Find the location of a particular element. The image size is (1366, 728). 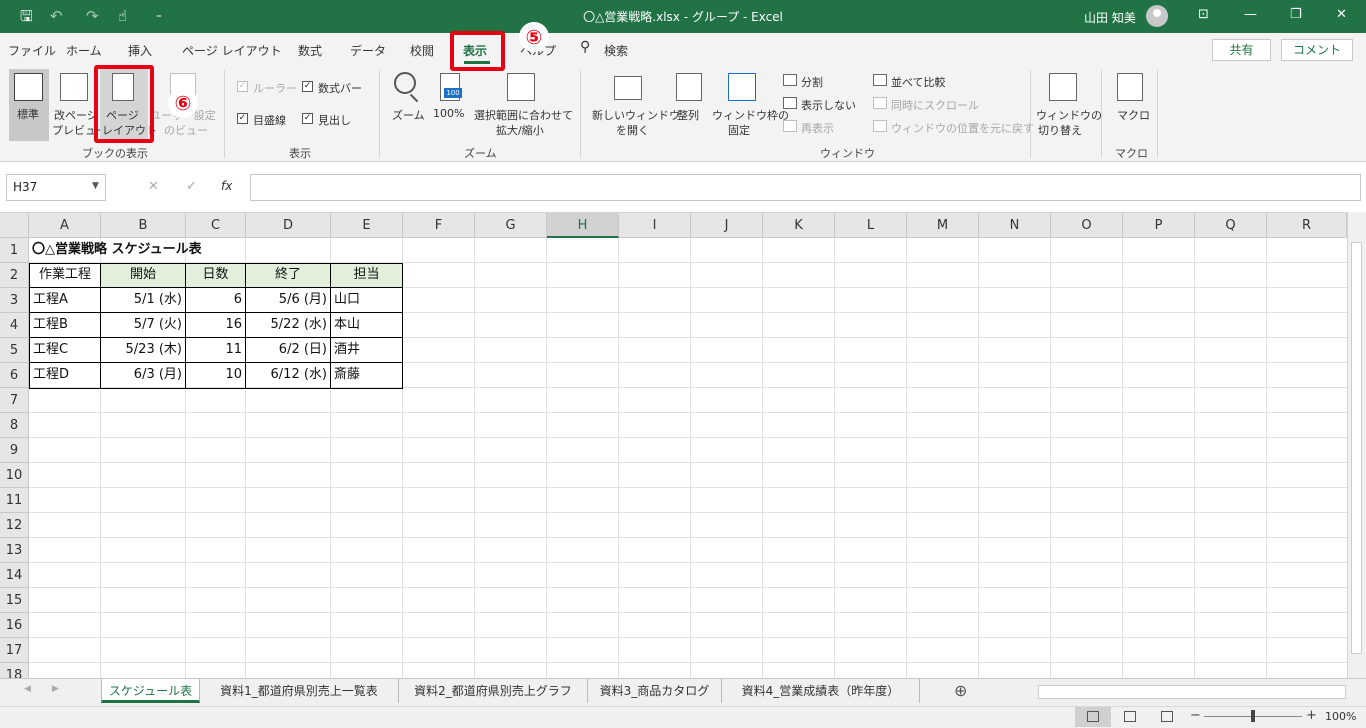

freeze-panes-label-2: 固定 is located at coordinates (739, 130).